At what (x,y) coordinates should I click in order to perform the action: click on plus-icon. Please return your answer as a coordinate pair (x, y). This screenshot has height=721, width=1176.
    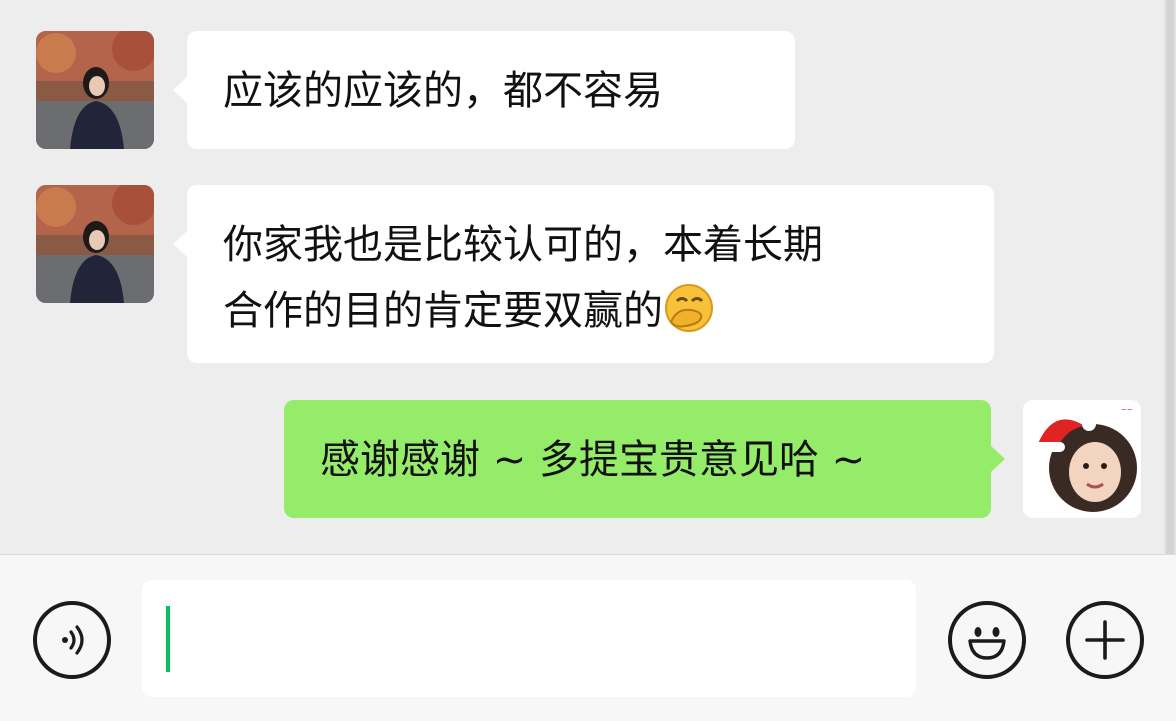
    Looking at the image, I should click on (1105, 640).